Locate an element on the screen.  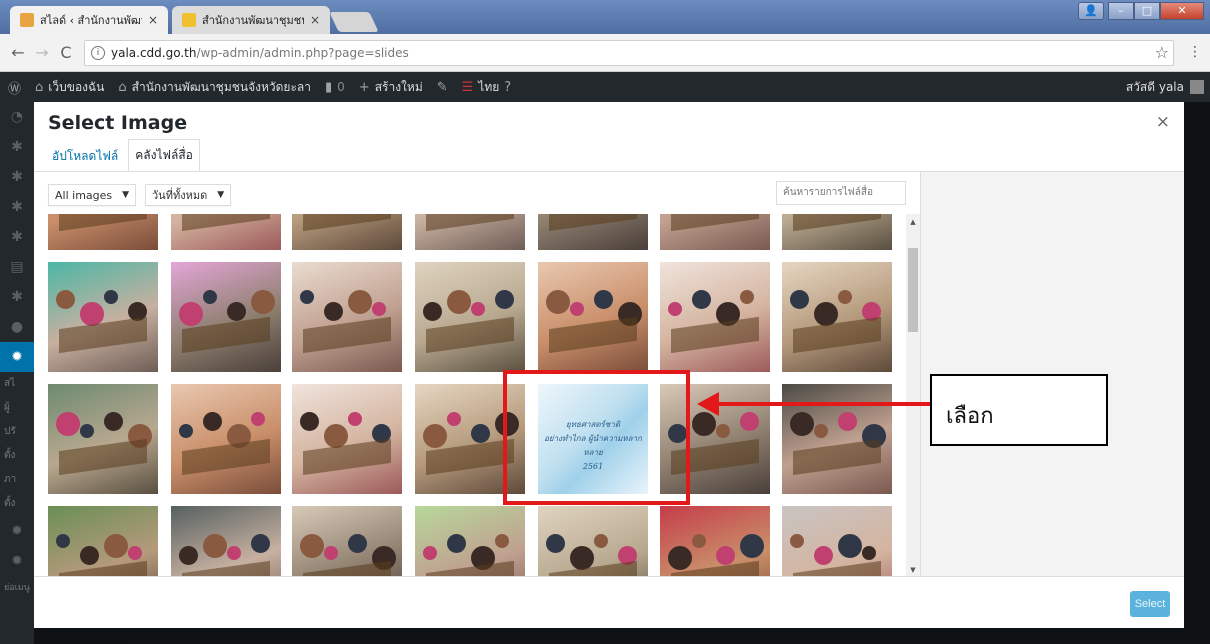
minimize-button: – is located at coordinates (1121, 11).